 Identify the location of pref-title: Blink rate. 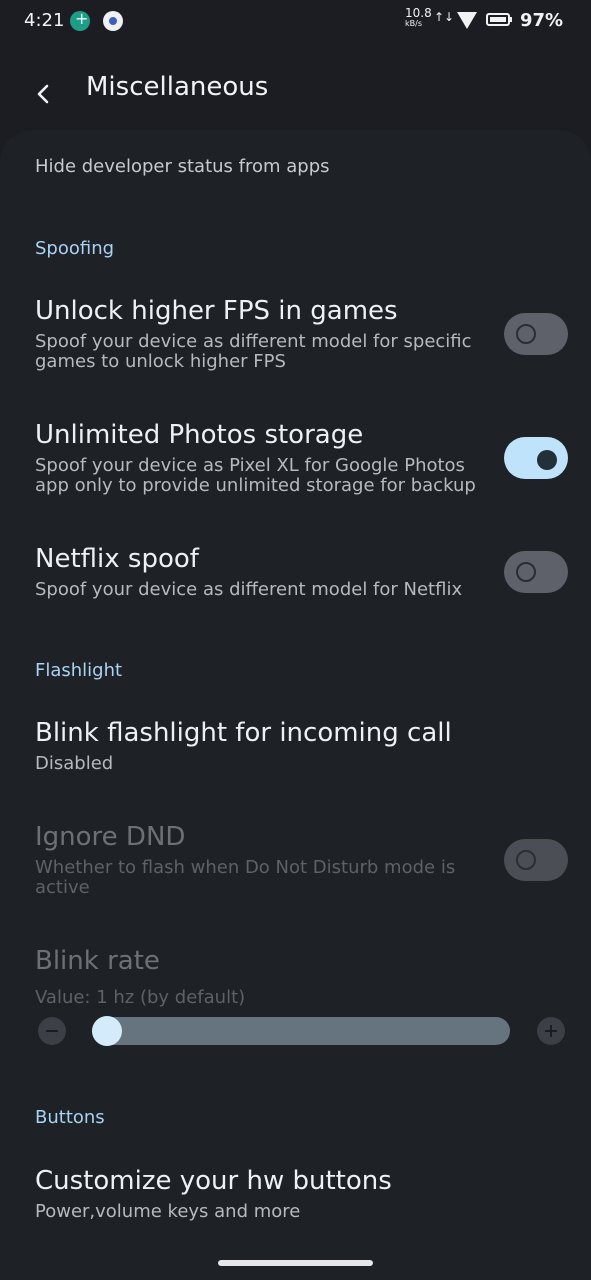
(97, 961).